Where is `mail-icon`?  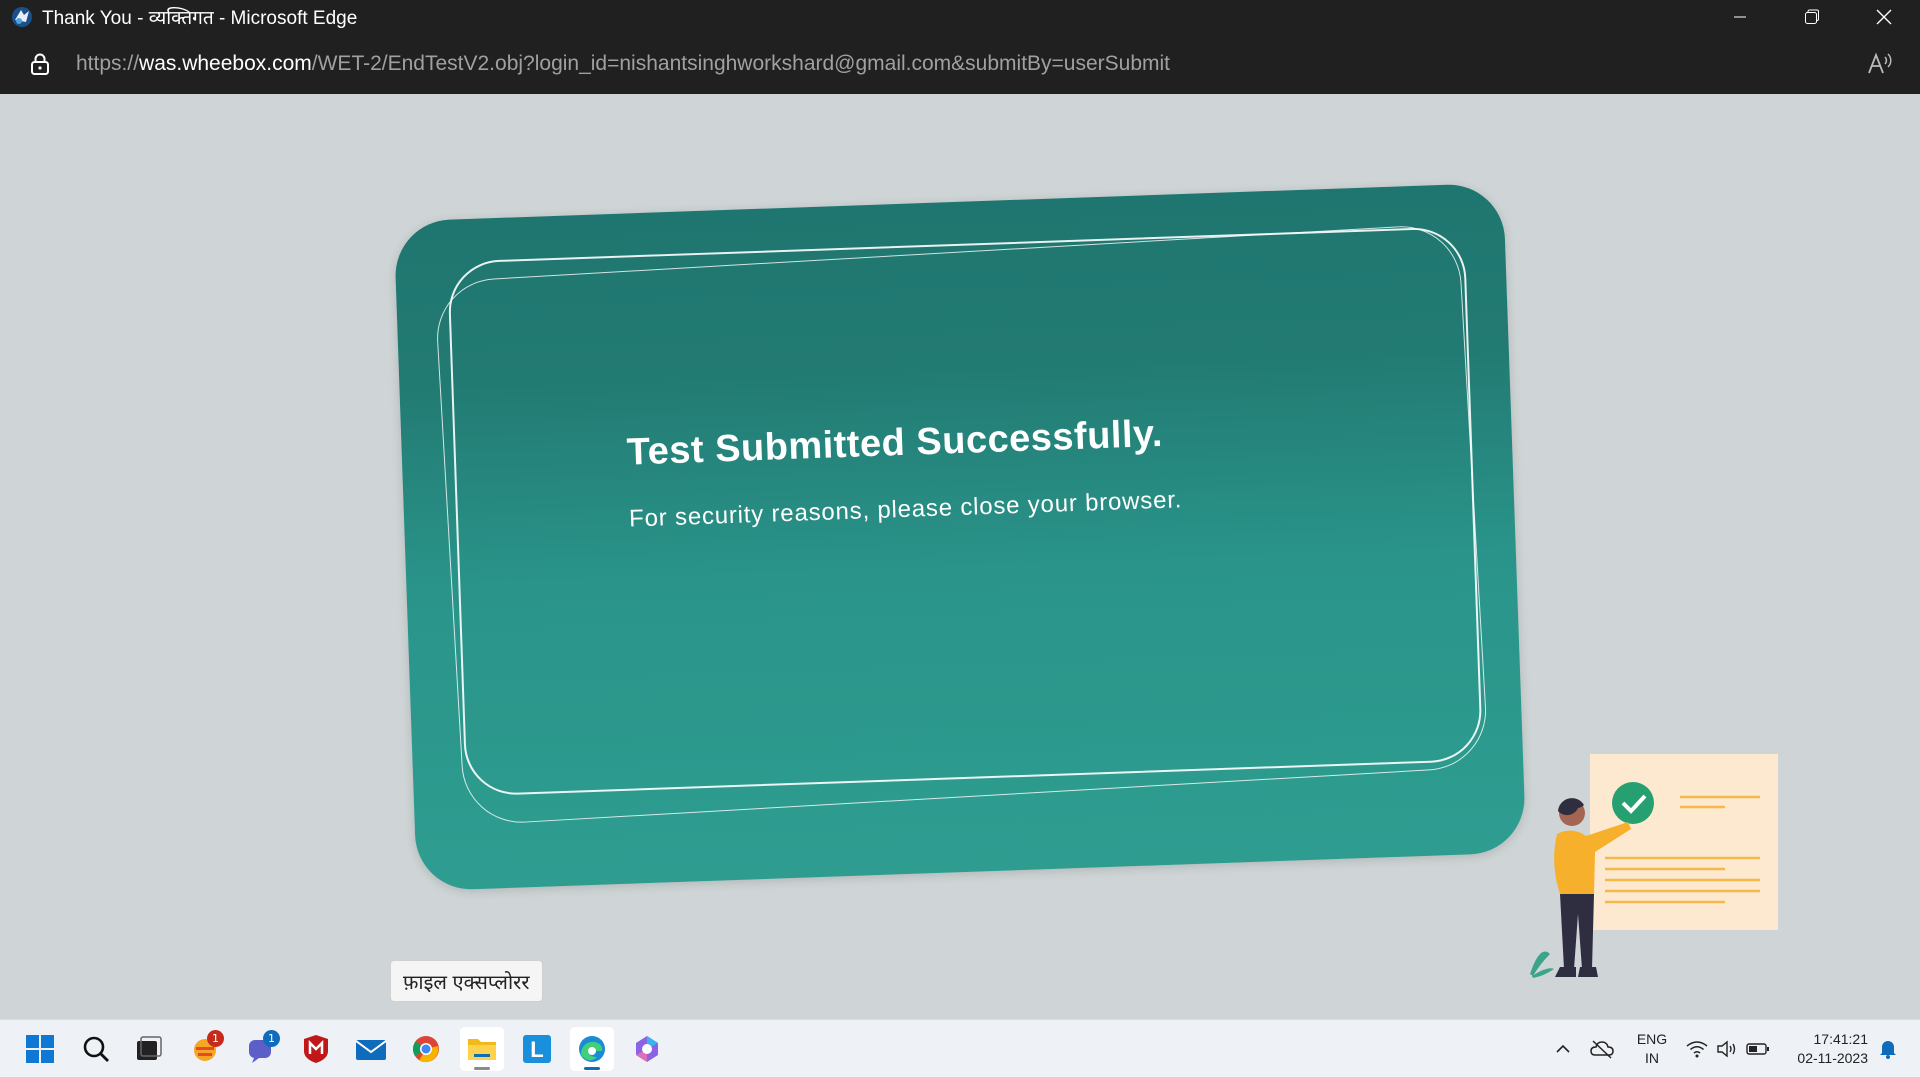 mail-icon is located at coordinates (371, 1049).